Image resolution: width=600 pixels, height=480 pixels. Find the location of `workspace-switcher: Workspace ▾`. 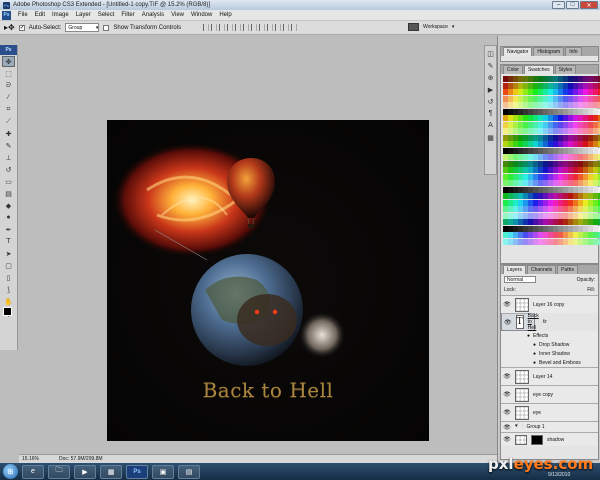

workspace-switcher: Workspace ▾ is located at coordinates (431, 27).